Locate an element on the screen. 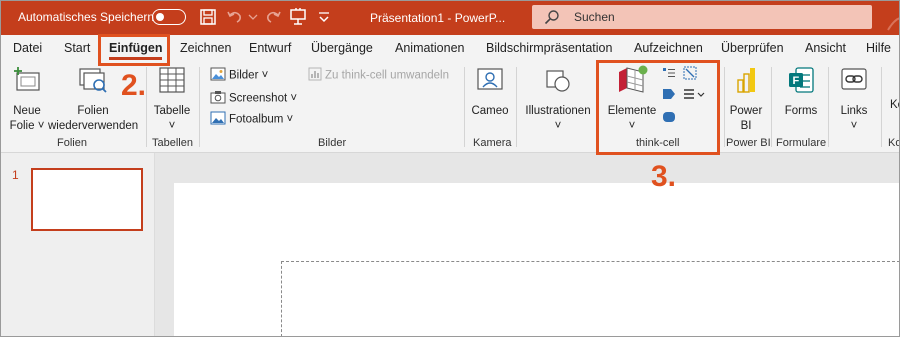 This screenshot has width=900, height=337. convert-icon is located at coordinates (315, 75).